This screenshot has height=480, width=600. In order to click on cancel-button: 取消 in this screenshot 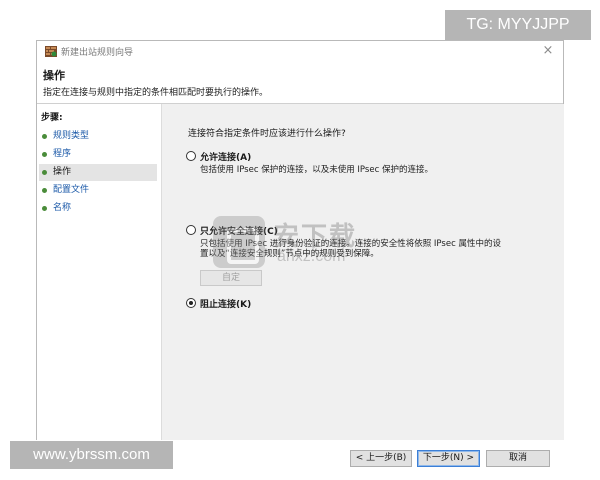, I will do `click(518, 458)`.